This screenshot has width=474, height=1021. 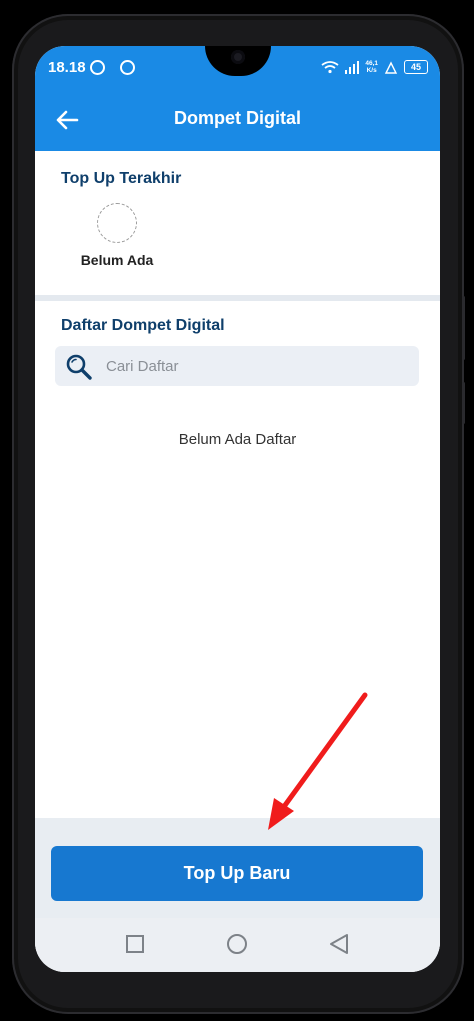 I want to click on cell-signal-icon, so click(x=391, y=67).